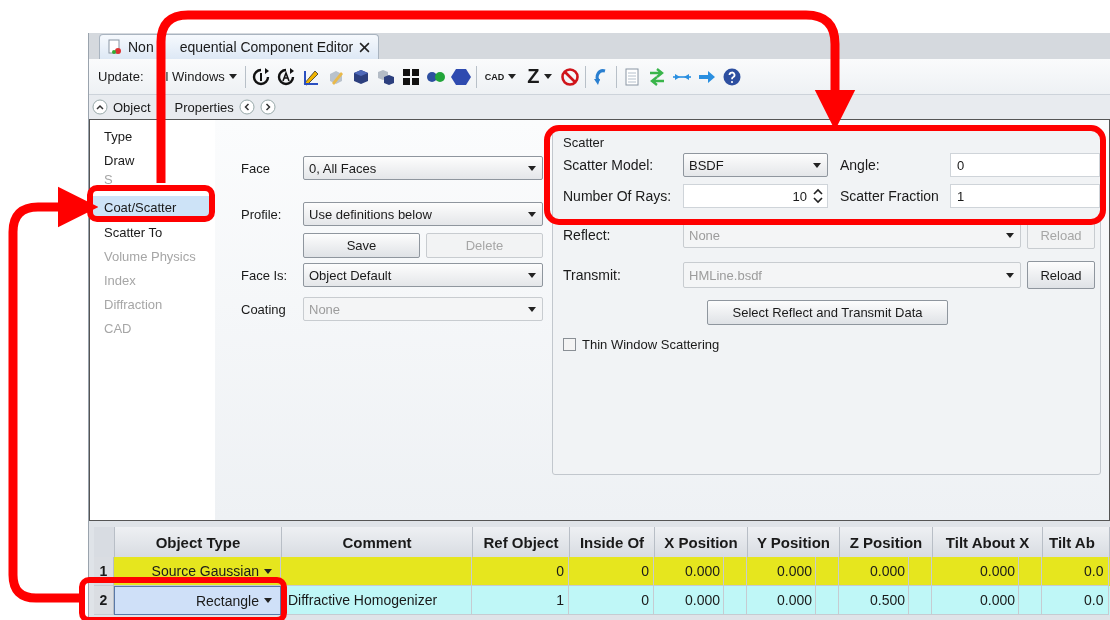 The width and height of the screenshot is (1110, 620). Describe the element at coordinates (256, 168) in the screenshot. I see `field-label: Face` at that location.